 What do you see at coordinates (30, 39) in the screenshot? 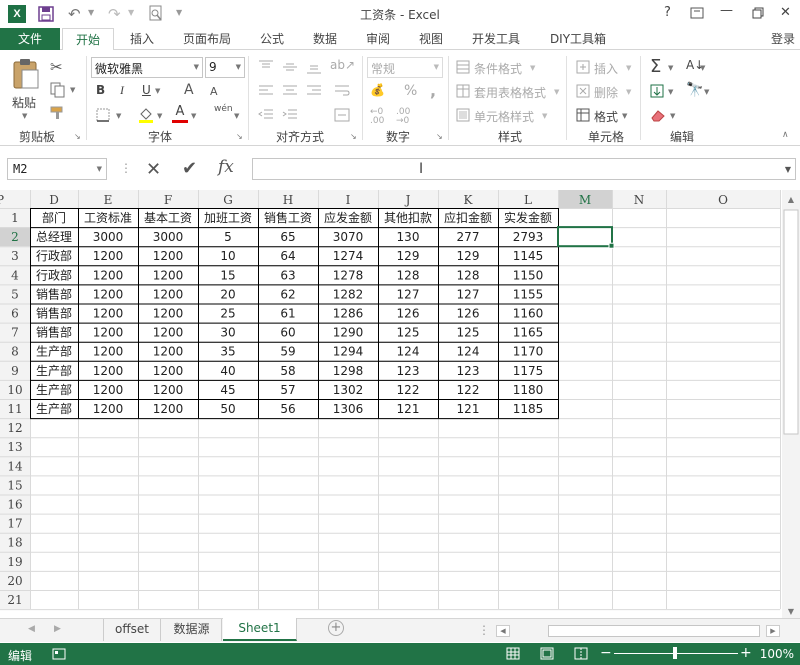
I see `tab-file: 文件` at bounding box center [30, 39].